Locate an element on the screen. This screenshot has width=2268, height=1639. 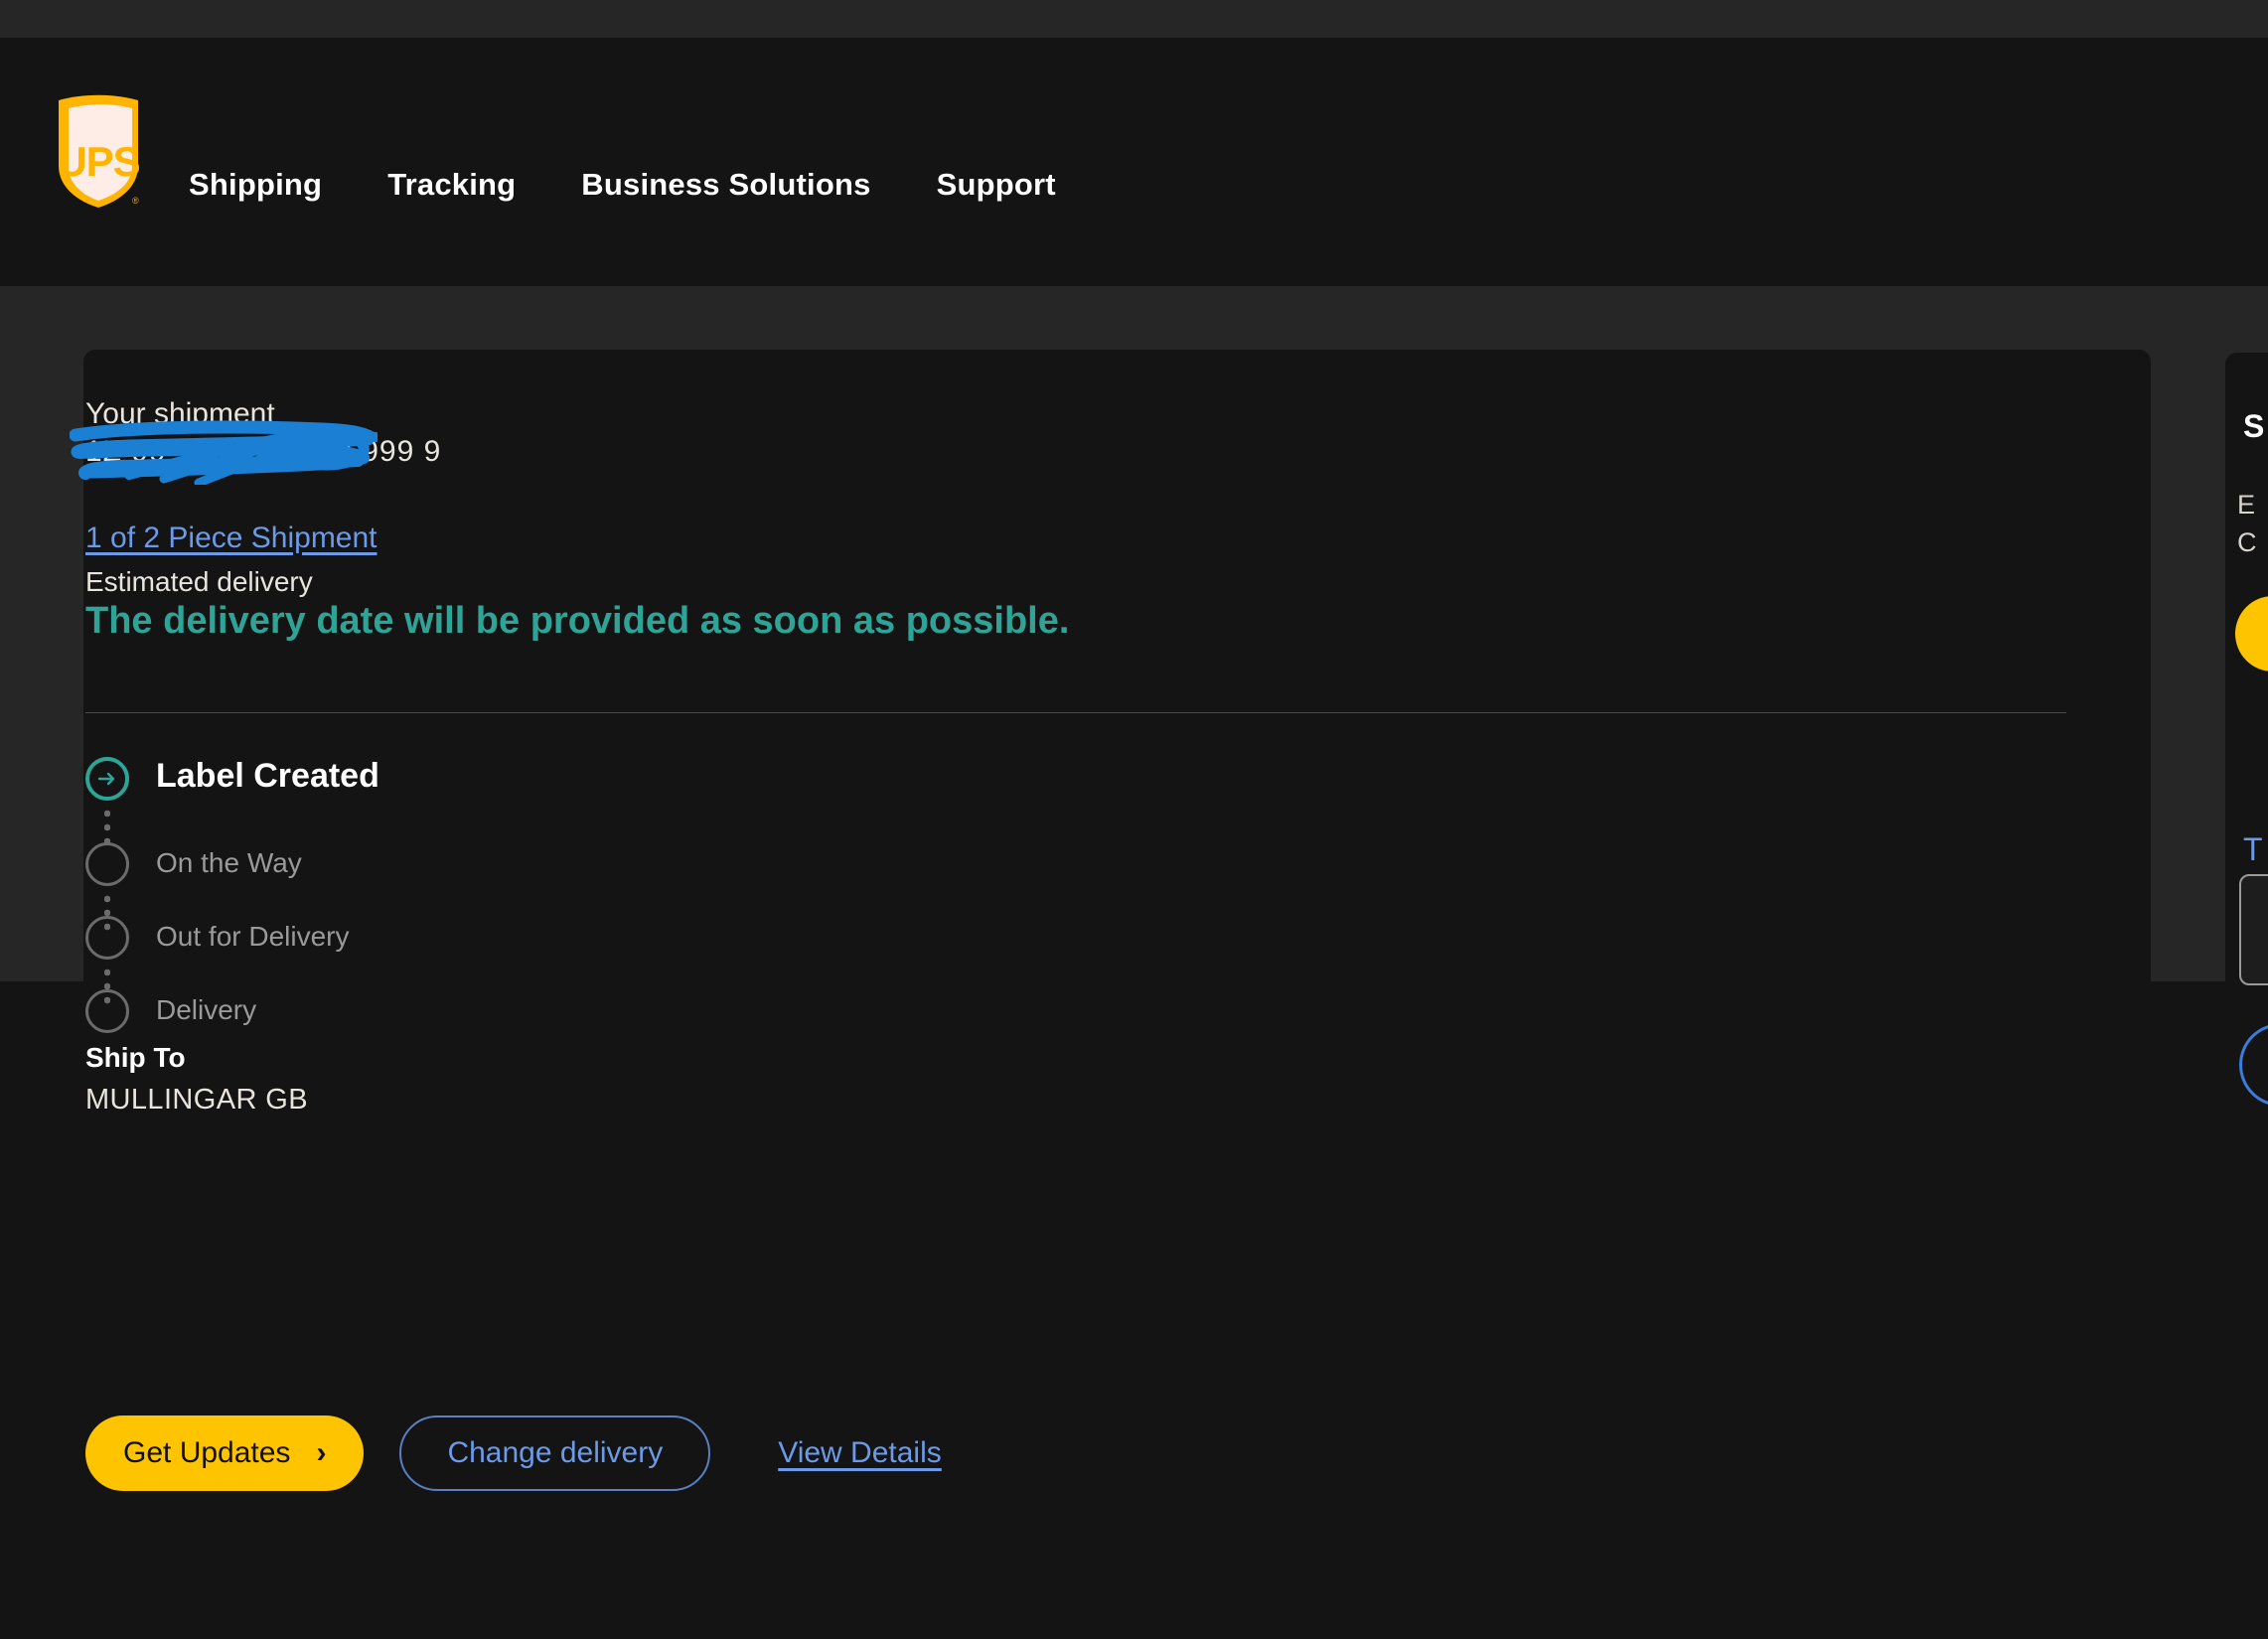
side-panel-primary-button is located at coordinates (2251, 633).